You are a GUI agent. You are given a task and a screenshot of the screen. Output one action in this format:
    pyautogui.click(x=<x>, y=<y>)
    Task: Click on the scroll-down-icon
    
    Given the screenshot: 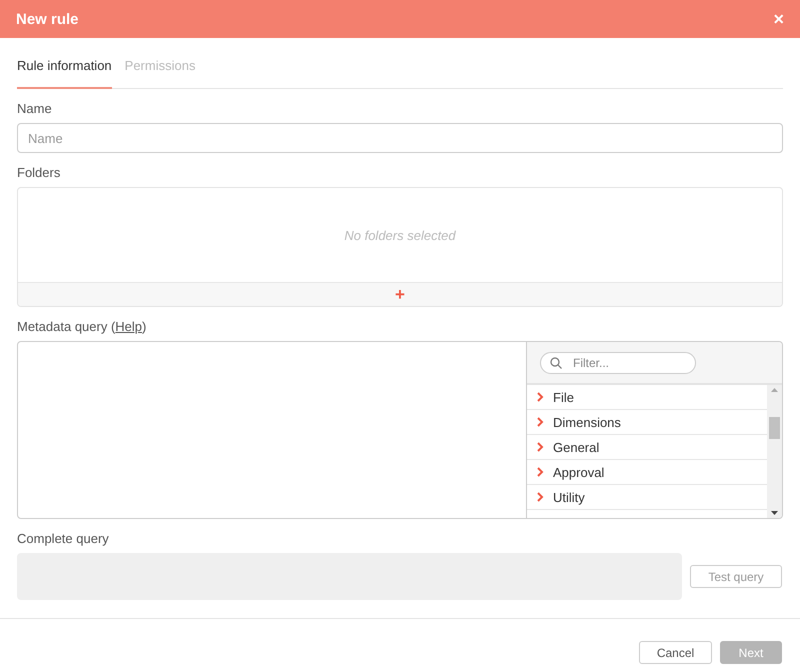 What is the action you would take?
    pyautogui.click(x=774, y=513)
    